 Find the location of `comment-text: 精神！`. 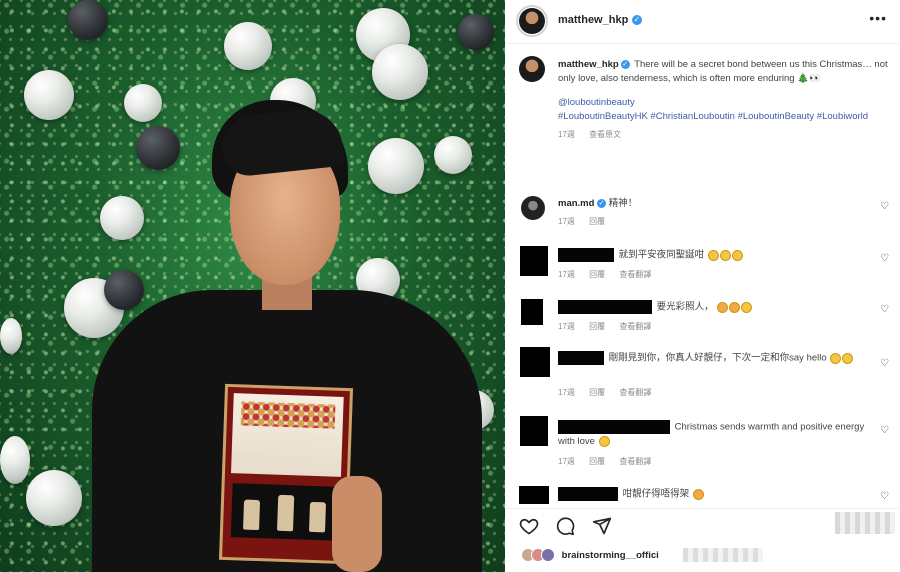

comment-text: 精神！ is located at coordinates (623, 203).